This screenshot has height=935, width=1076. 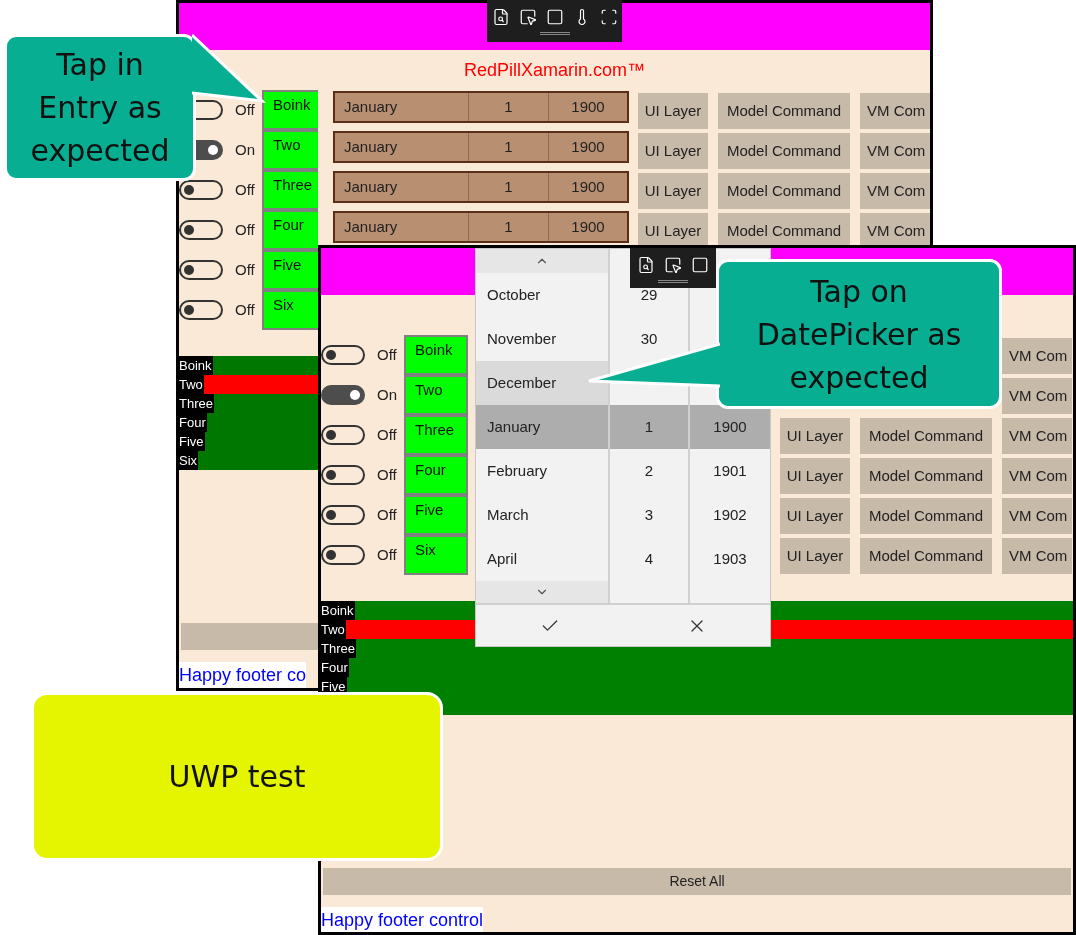 I want to click on picker-item: 3, so click(x=649, y=515).